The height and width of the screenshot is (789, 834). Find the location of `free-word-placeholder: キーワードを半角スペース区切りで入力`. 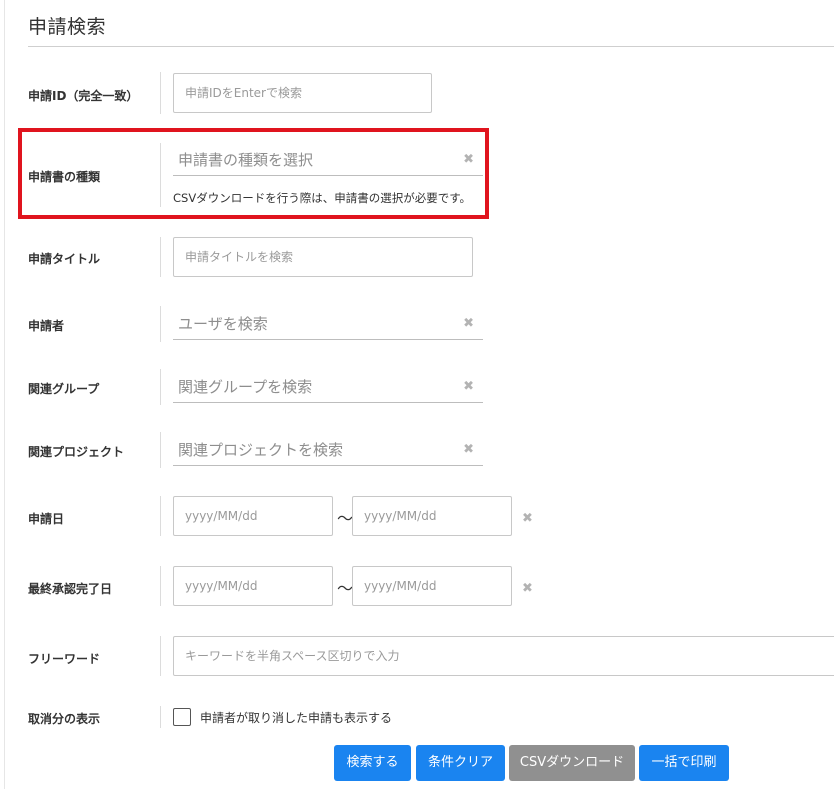

free-word-placeholder: キーワードを半角スペース区切りで入力 is located at coordinates (292, 656).